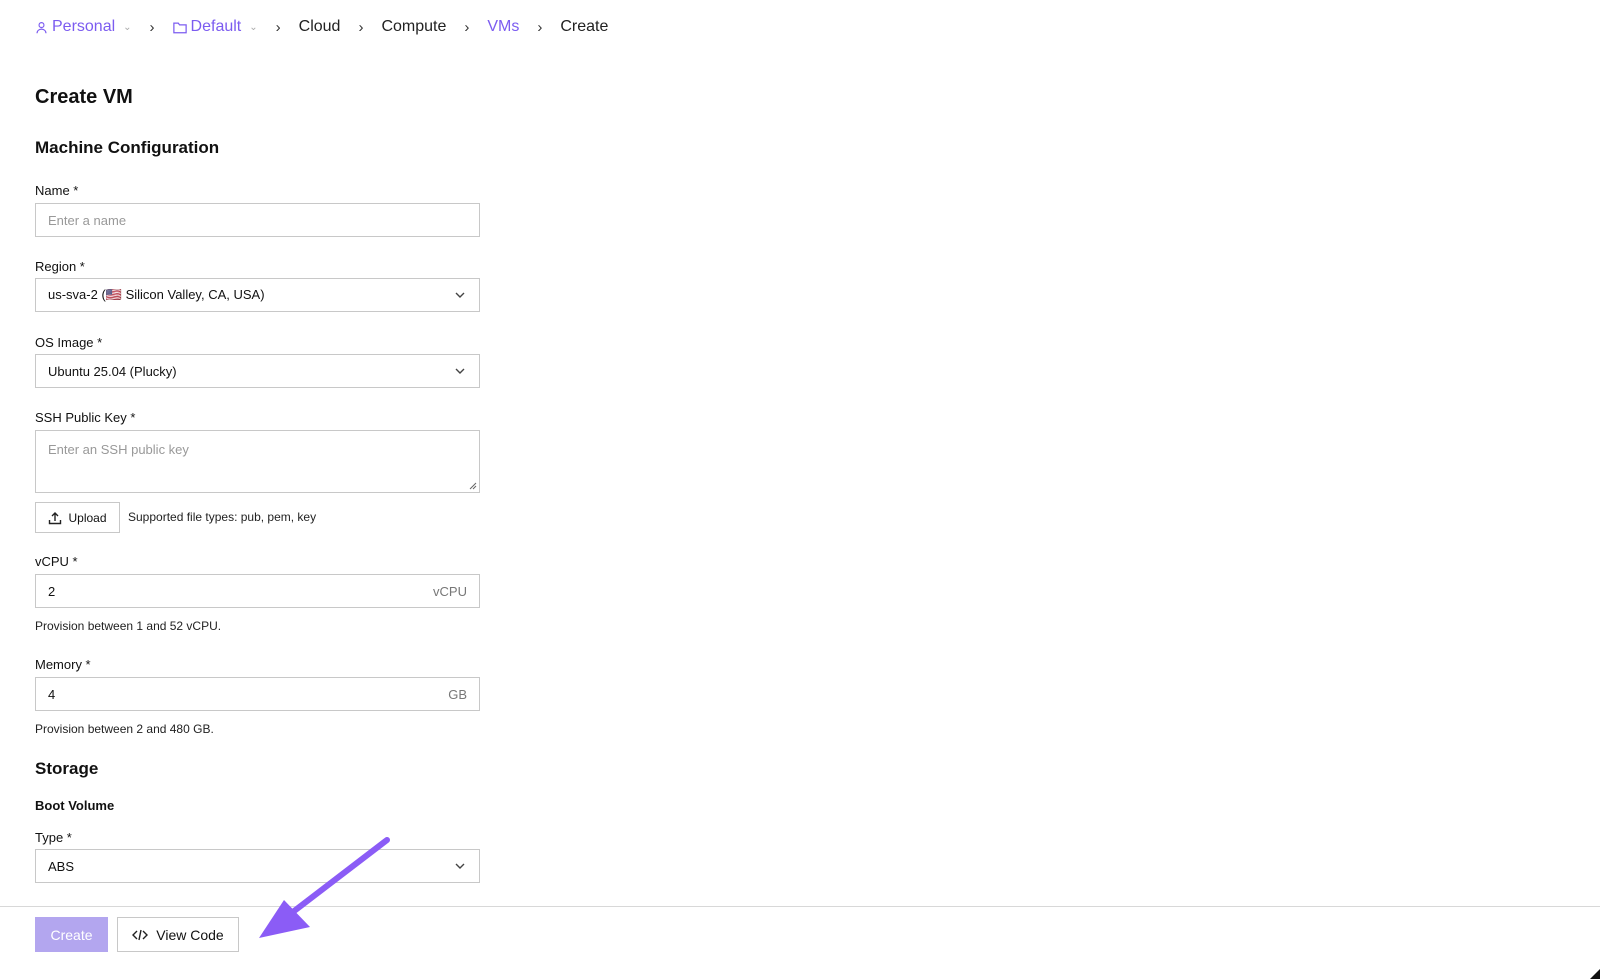  I want to click on breadcrumb-cloud: Cloud, so click(320, 27).